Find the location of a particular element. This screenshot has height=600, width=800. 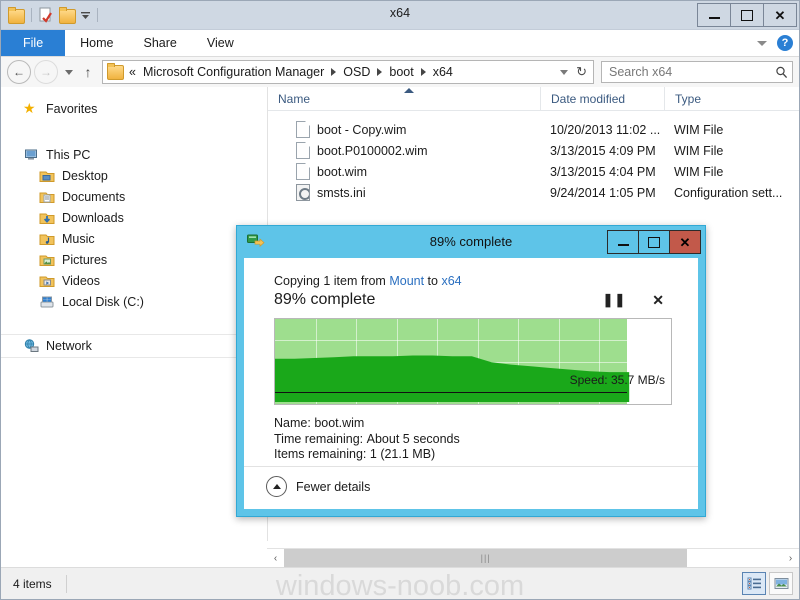

dialog-close-button: ✕ is located at coordinates (685, 242).